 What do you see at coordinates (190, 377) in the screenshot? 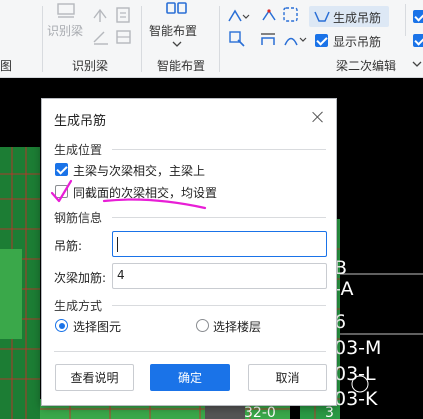
I see `ok-button: 确定` at bounding box center [190, 377].